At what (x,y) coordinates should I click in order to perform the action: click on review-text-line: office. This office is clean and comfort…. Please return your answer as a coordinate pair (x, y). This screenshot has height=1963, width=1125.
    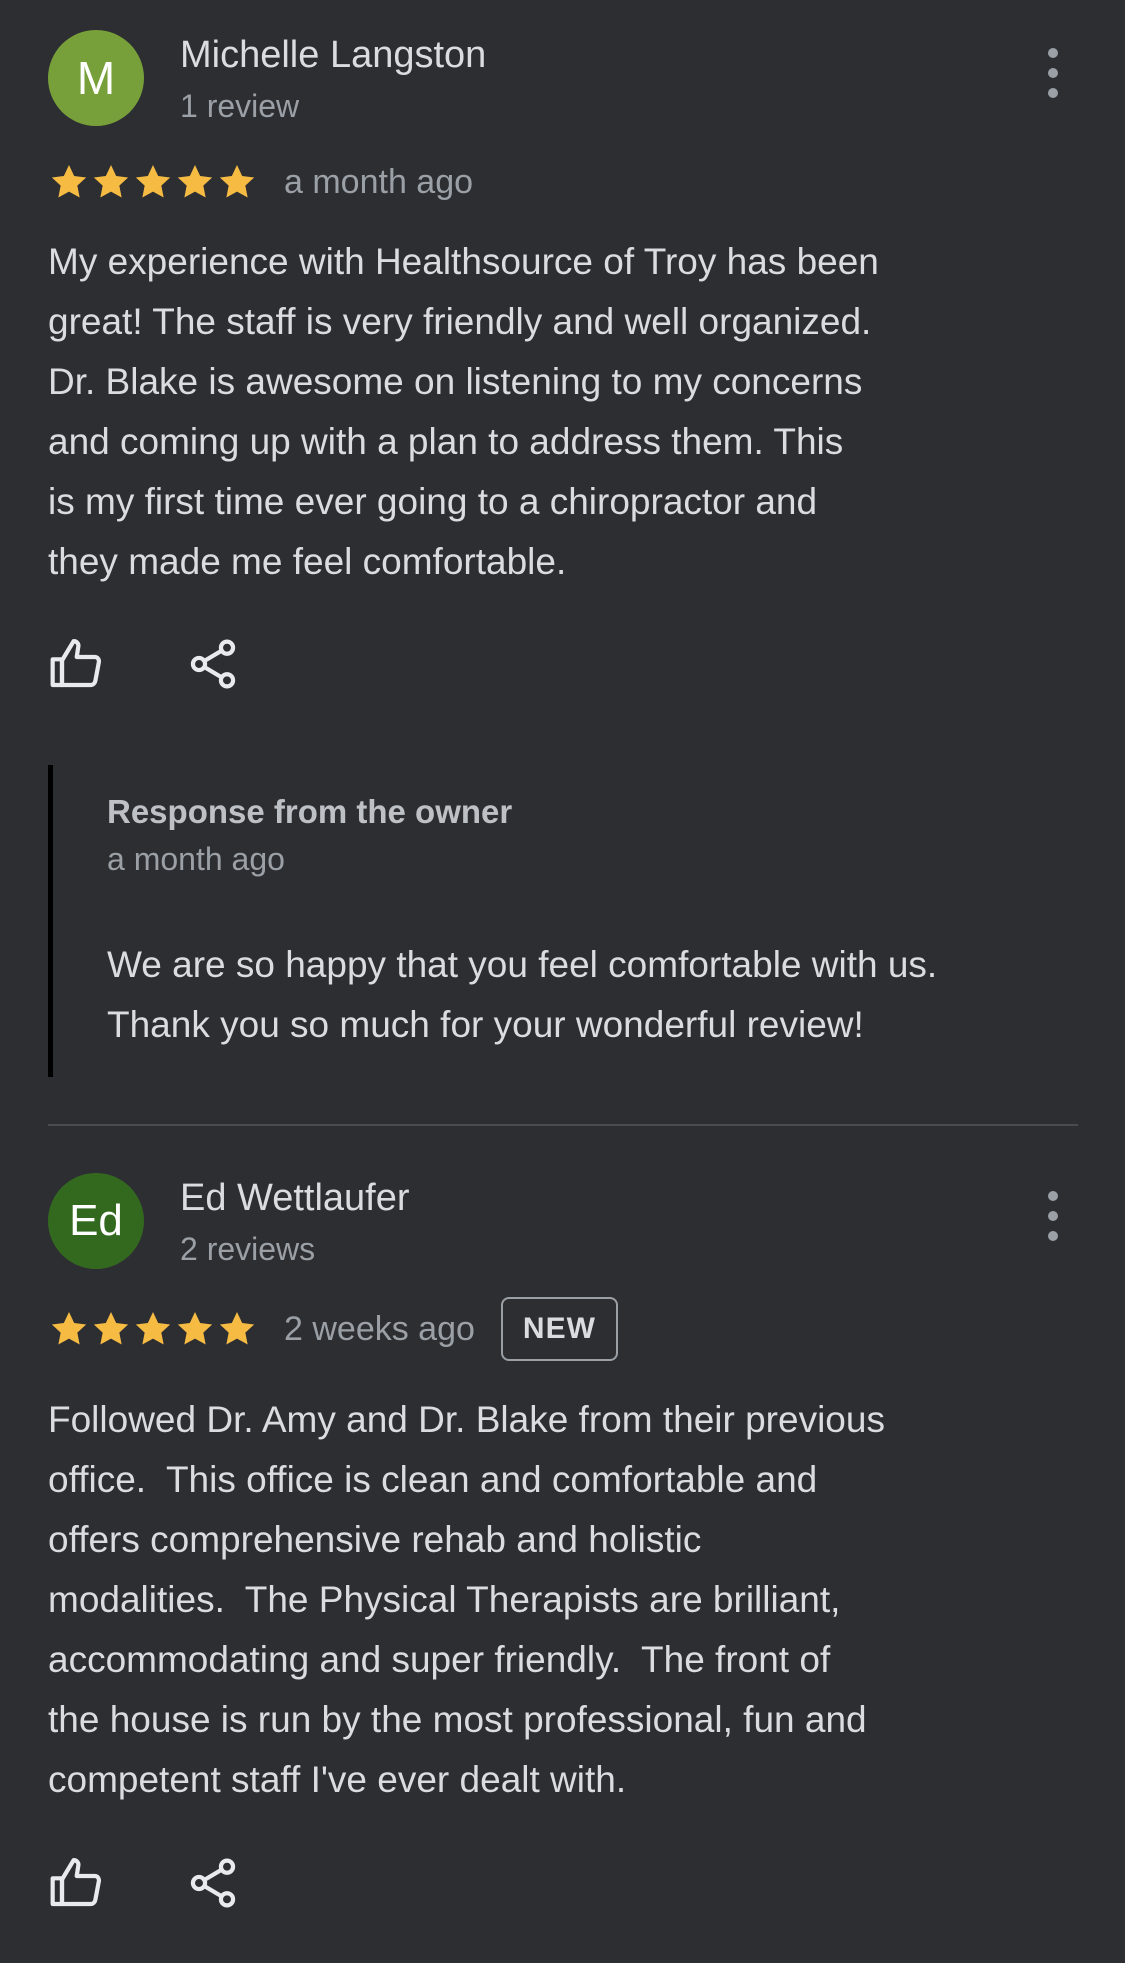
    Looking at the image, I should click on (433, 1479).